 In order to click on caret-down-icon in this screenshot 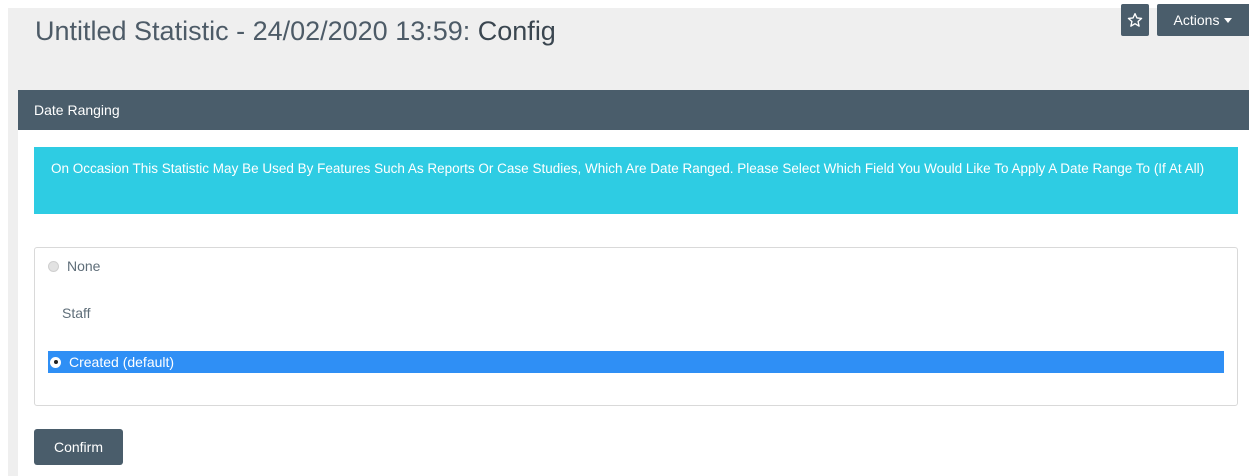, I will do `click(1228, 20)`.